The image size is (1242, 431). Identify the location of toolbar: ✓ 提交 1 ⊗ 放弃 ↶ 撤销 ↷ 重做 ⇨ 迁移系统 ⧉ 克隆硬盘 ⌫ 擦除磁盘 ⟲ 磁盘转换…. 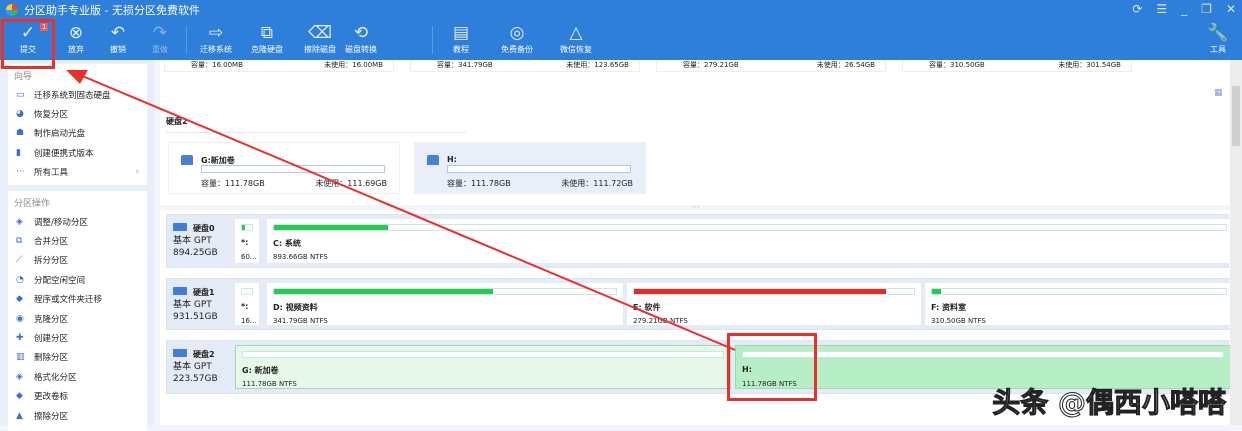
(621, 40).